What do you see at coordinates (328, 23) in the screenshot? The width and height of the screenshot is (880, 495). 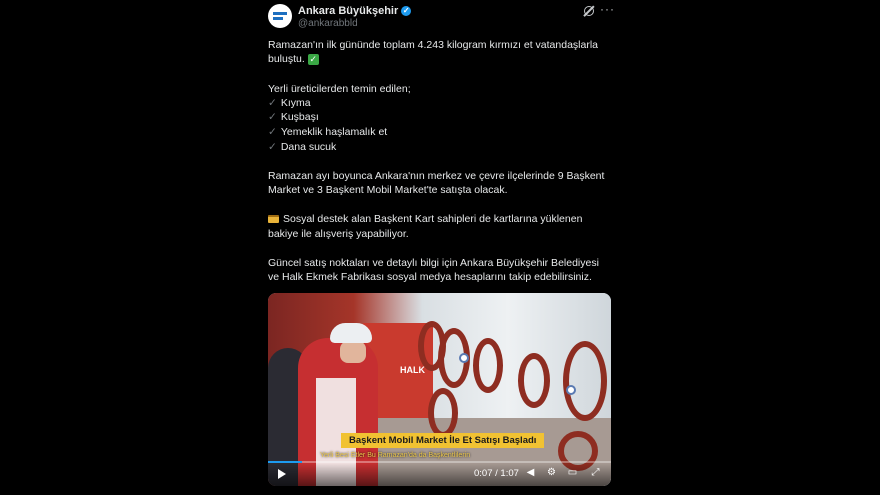 I see `author-handle: @ankarabbld` at bounding box center [328, 23].